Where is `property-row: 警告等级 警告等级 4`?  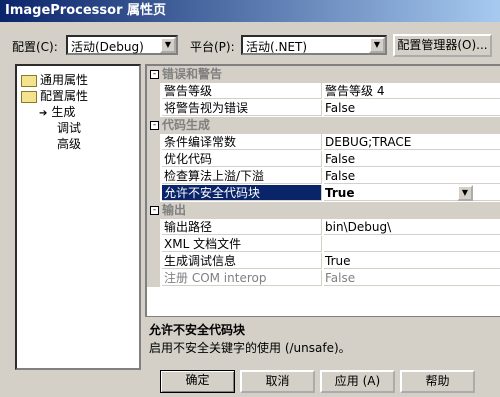 property-row: 警告等级 警告等级 4 is located at coordinates (323, 91).